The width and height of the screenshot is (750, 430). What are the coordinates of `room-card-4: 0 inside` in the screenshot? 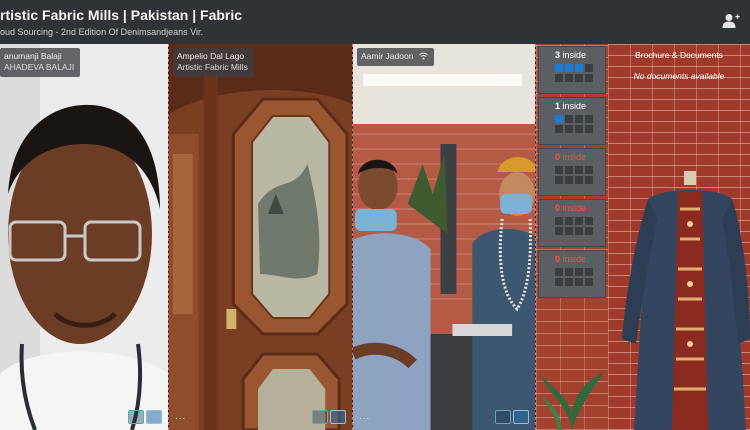 It's located at (572, 223).